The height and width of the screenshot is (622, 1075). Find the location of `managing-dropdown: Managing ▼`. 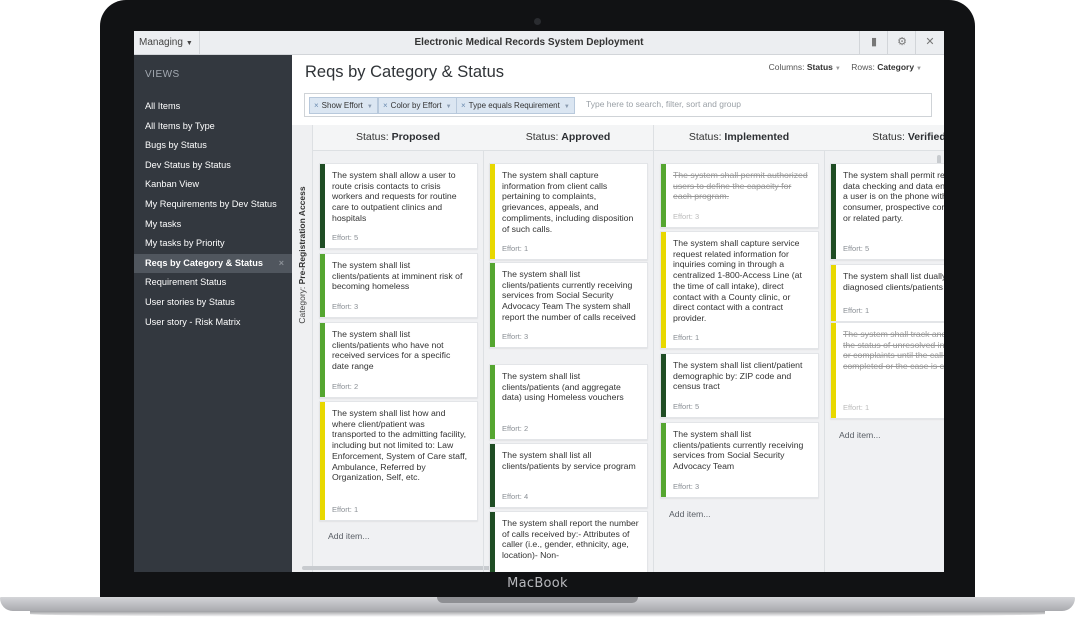

managing-dropdown: Managing ▼ is located at coordinates (167, 42).